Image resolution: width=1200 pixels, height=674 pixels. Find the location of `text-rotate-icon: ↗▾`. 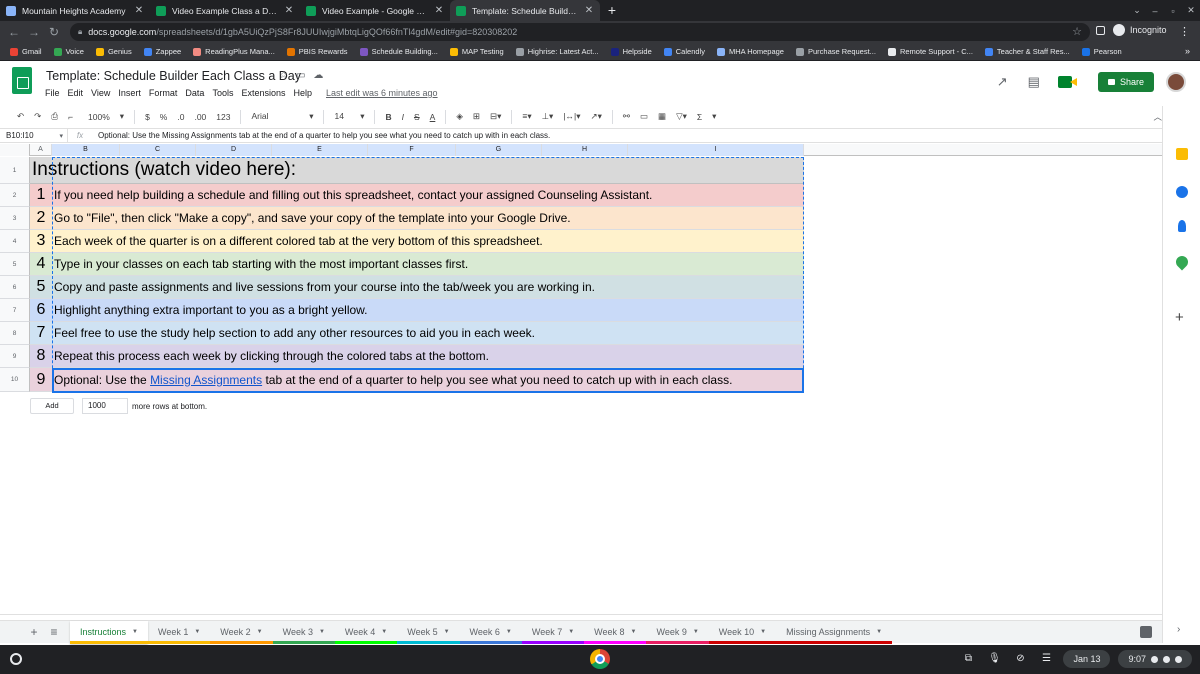

text-rotate-icon: ↗▾ is located at coordinates (595, 116).